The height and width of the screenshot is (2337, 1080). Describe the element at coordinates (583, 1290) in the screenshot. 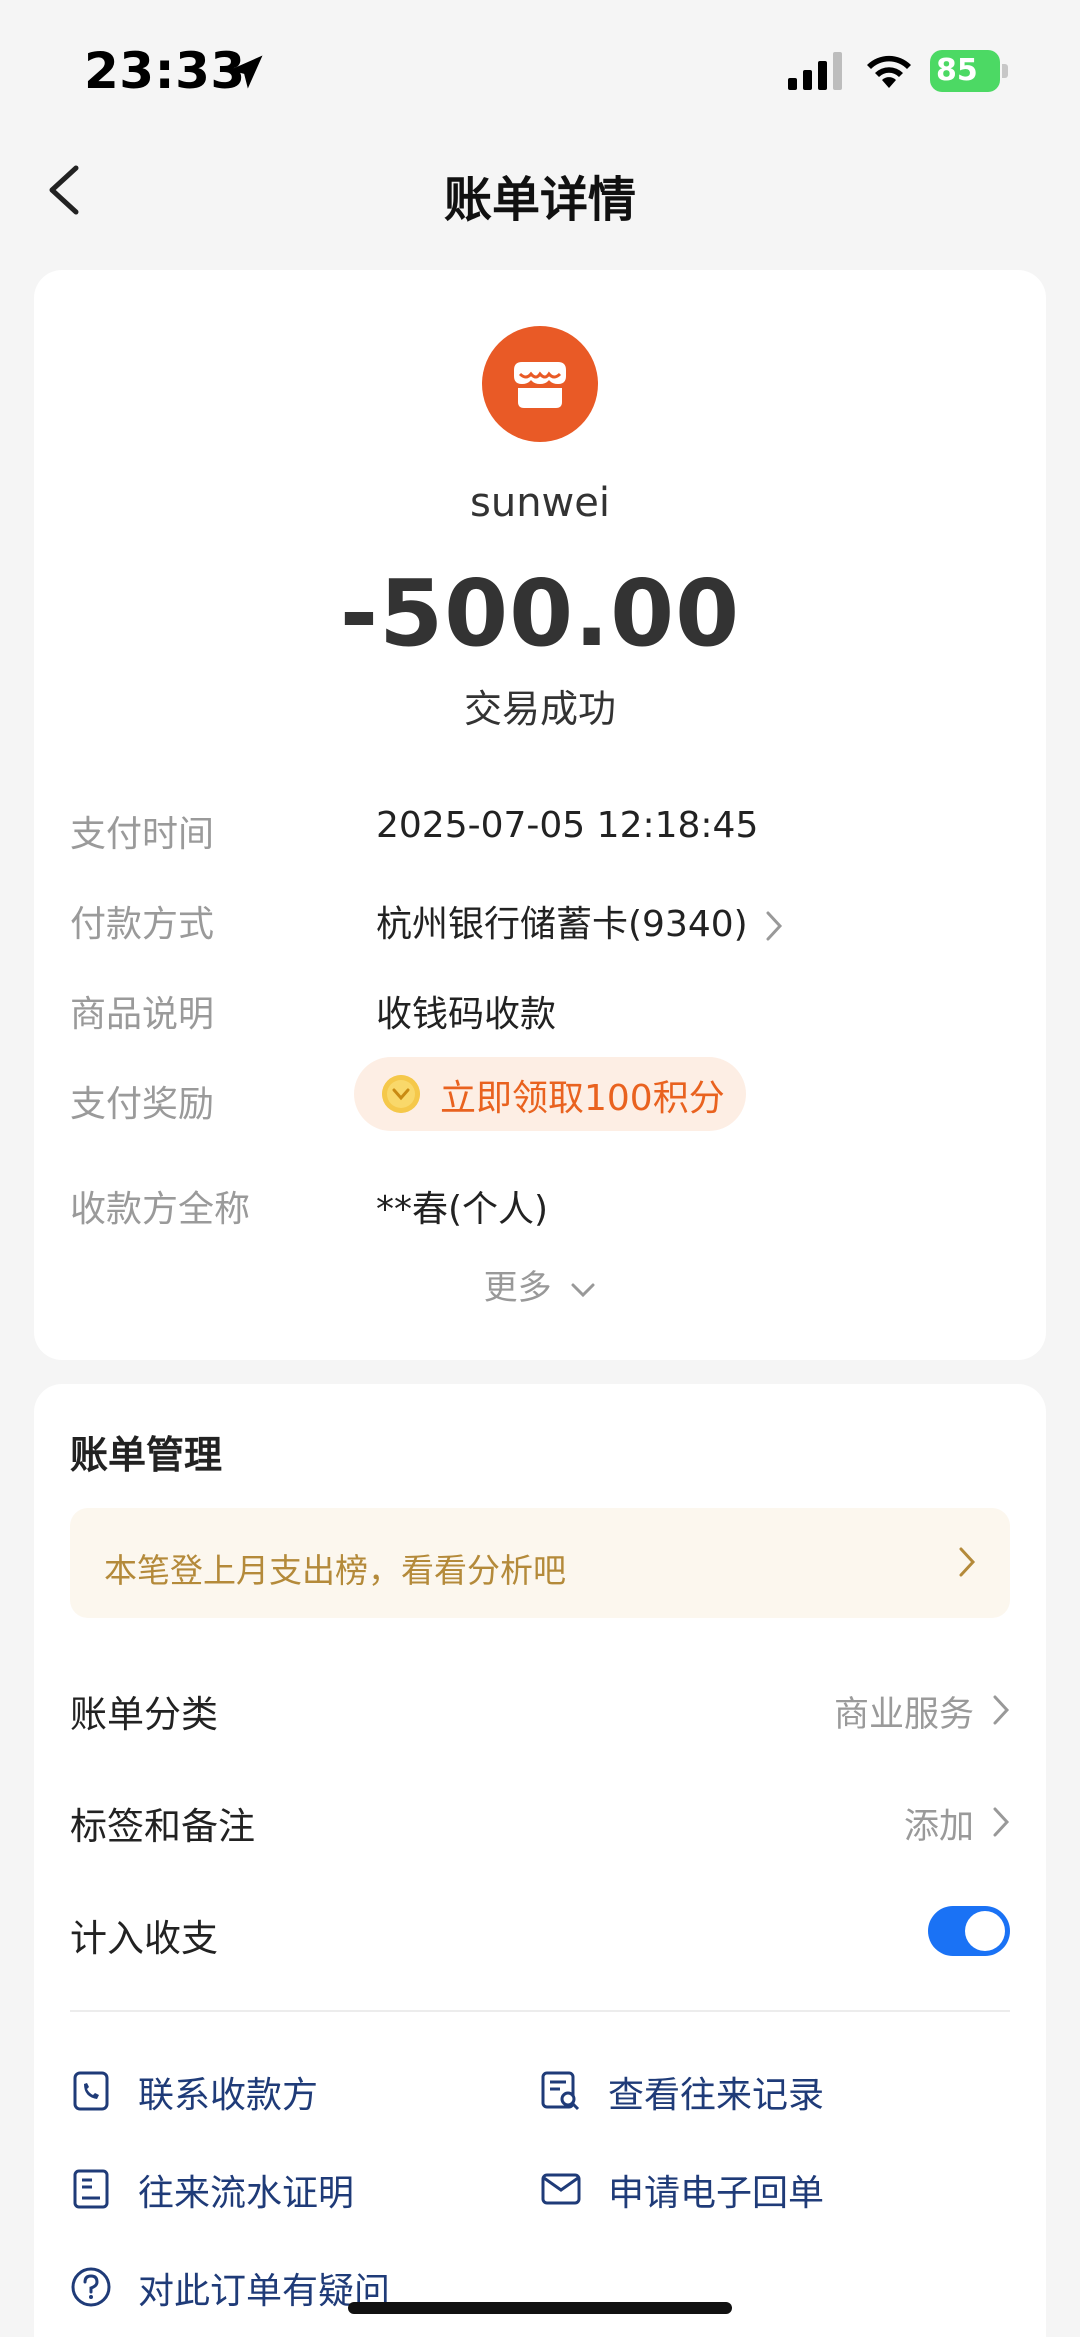

I see `chevron-down-icon` at that location.